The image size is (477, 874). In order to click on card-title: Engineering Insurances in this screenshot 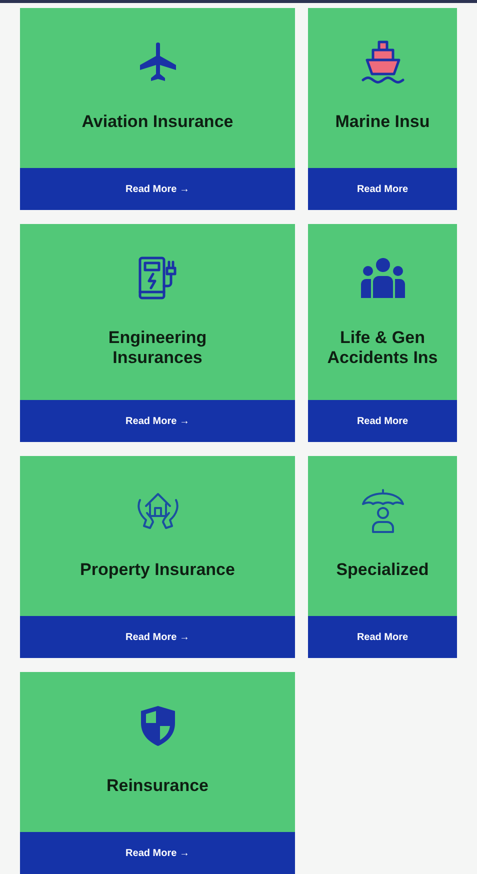, I will do `click(157, 348)`.